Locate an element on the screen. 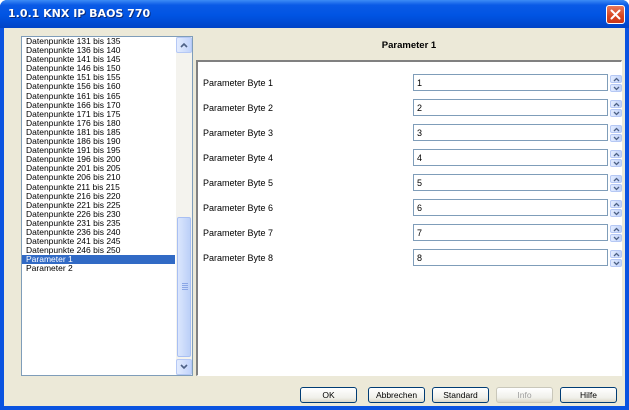  help-button: Hilfe is located at coordinates (588, 395).